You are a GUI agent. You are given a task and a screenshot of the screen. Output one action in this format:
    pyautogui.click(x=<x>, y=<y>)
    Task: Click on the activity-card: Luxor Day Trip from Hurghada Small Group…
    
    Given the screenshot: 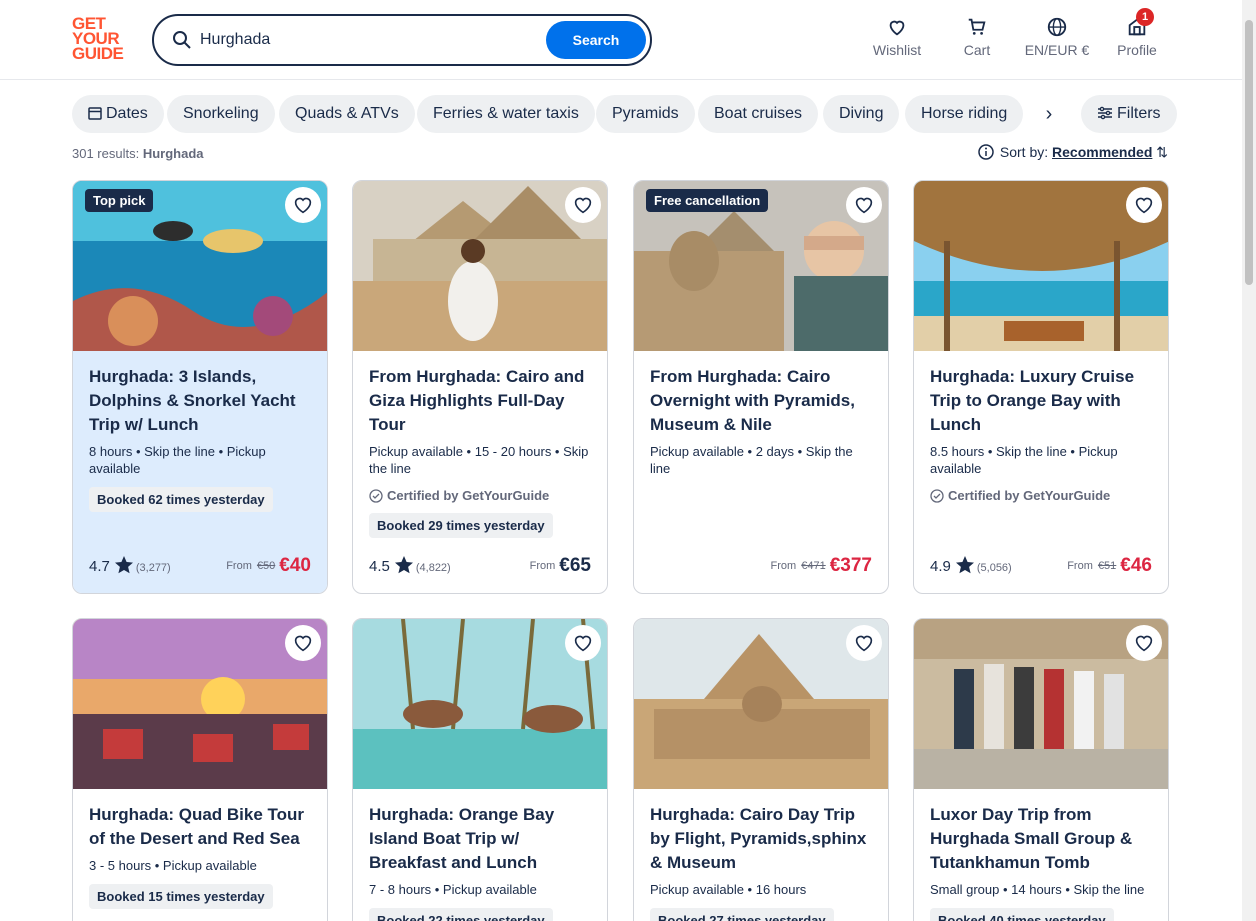 What is the action you would take?
    pyautogui.click(x=1041, y=769)
    